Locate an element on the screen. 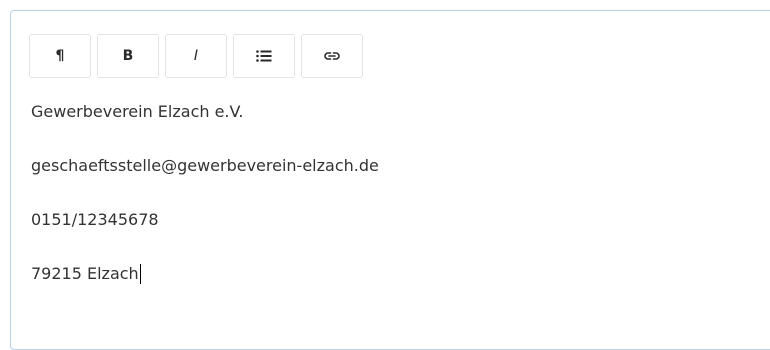  paragraph-button: ¶ is located at coordinates (60, 56).